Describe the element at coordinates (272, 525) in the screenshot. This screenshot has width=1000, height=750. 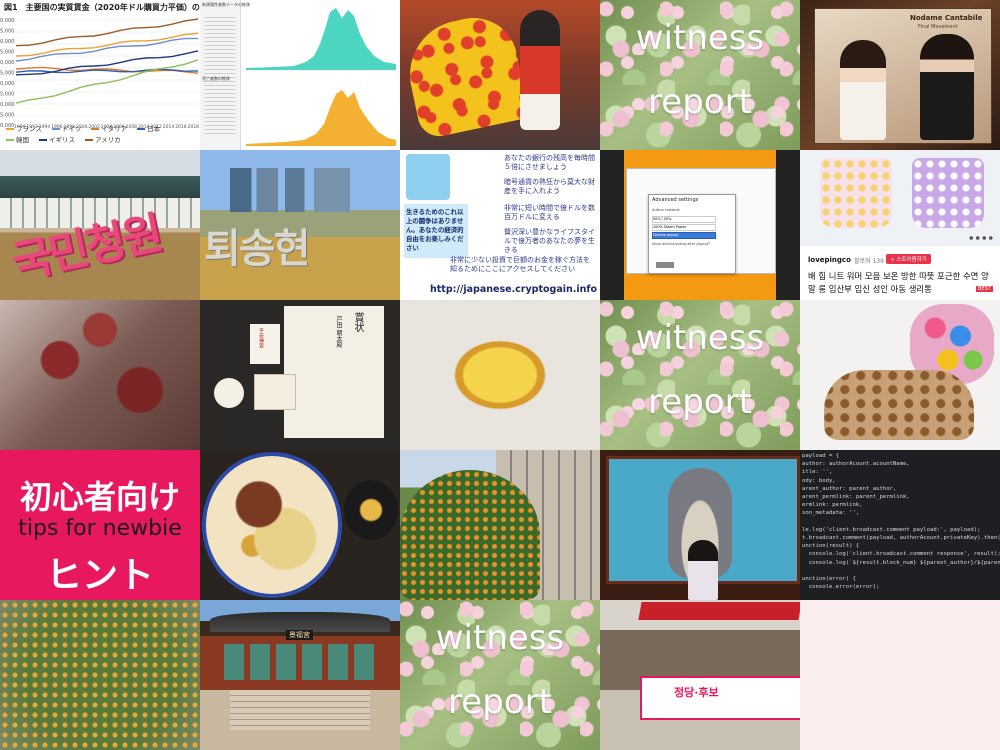
I see `noodle-bowl` at that location.